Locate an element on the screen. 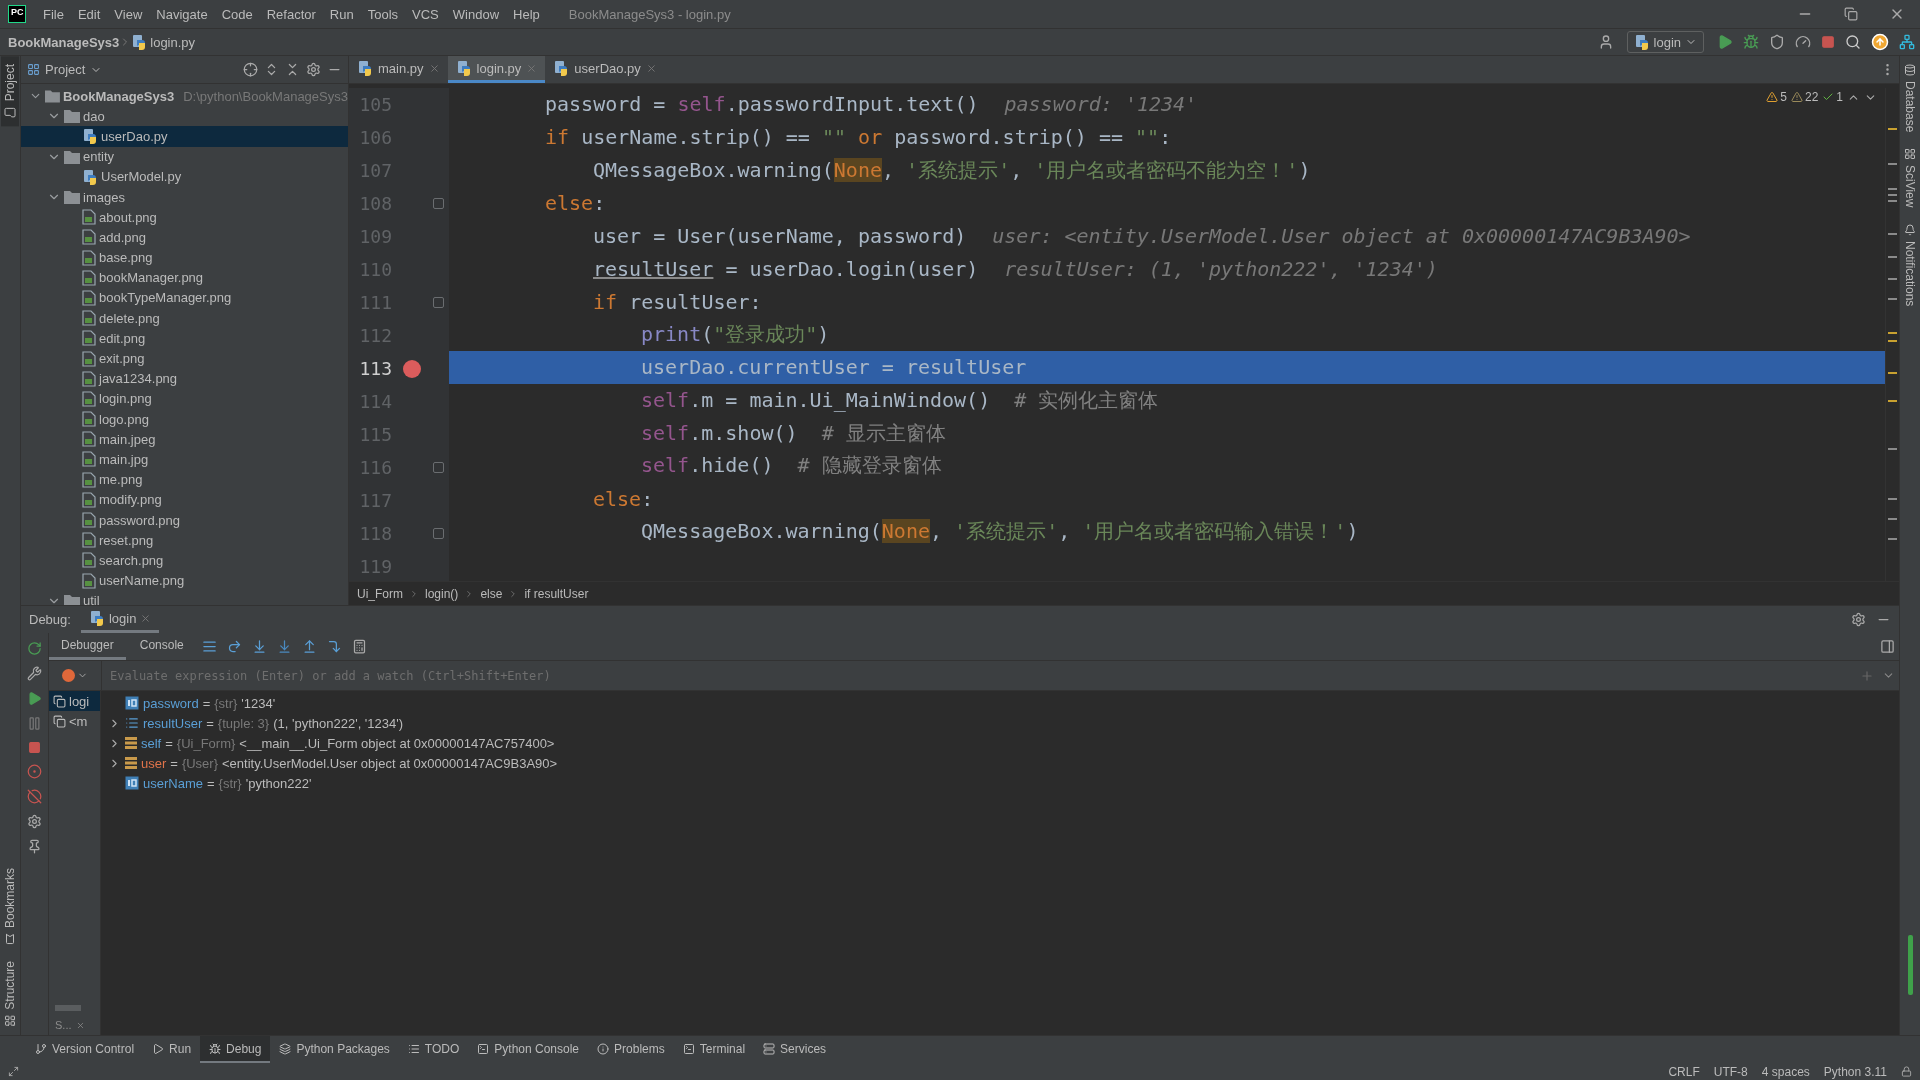 This screenshot has width=1920, height=1080. tree-item: password.png is located at coordinates (184, 520).